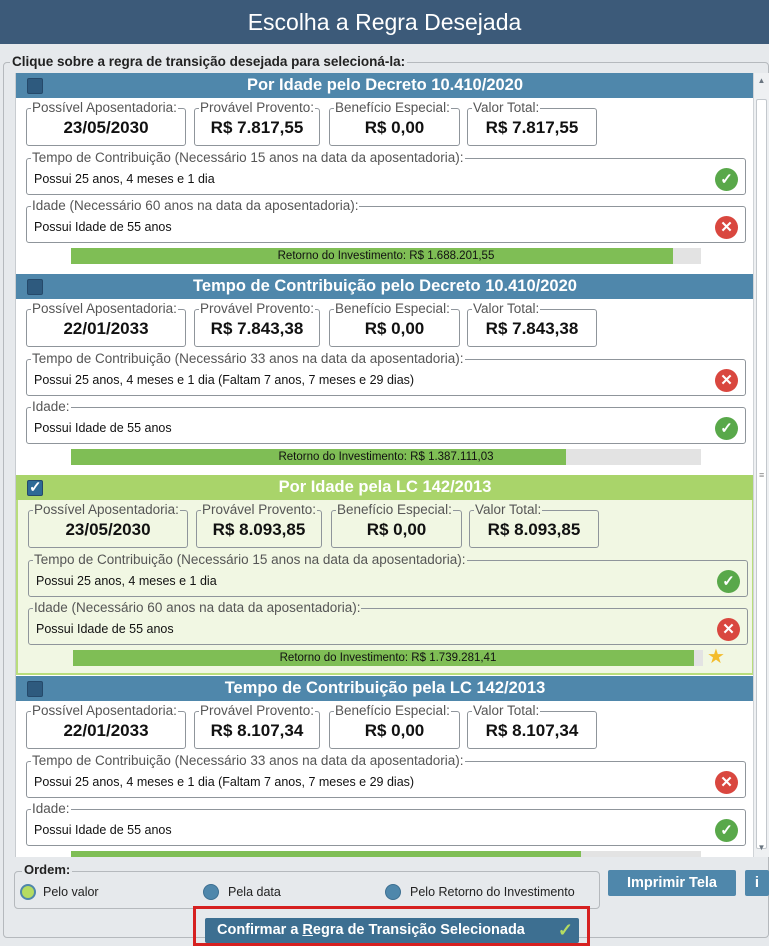 This screenshot has width=769, height=946. Describe the element at coordinates (532, 127) in the screenshot. I see `valor-total-value: R$ 7.817,55` at that location.